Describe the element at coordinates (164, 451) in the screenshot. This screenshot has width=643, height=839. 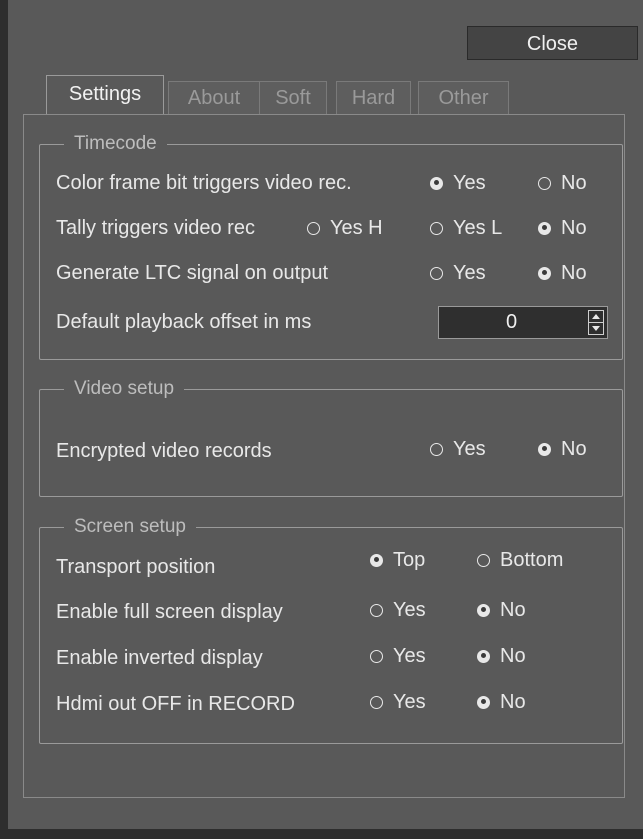
I see `encrypted-label: Encrypted video records` at that location.